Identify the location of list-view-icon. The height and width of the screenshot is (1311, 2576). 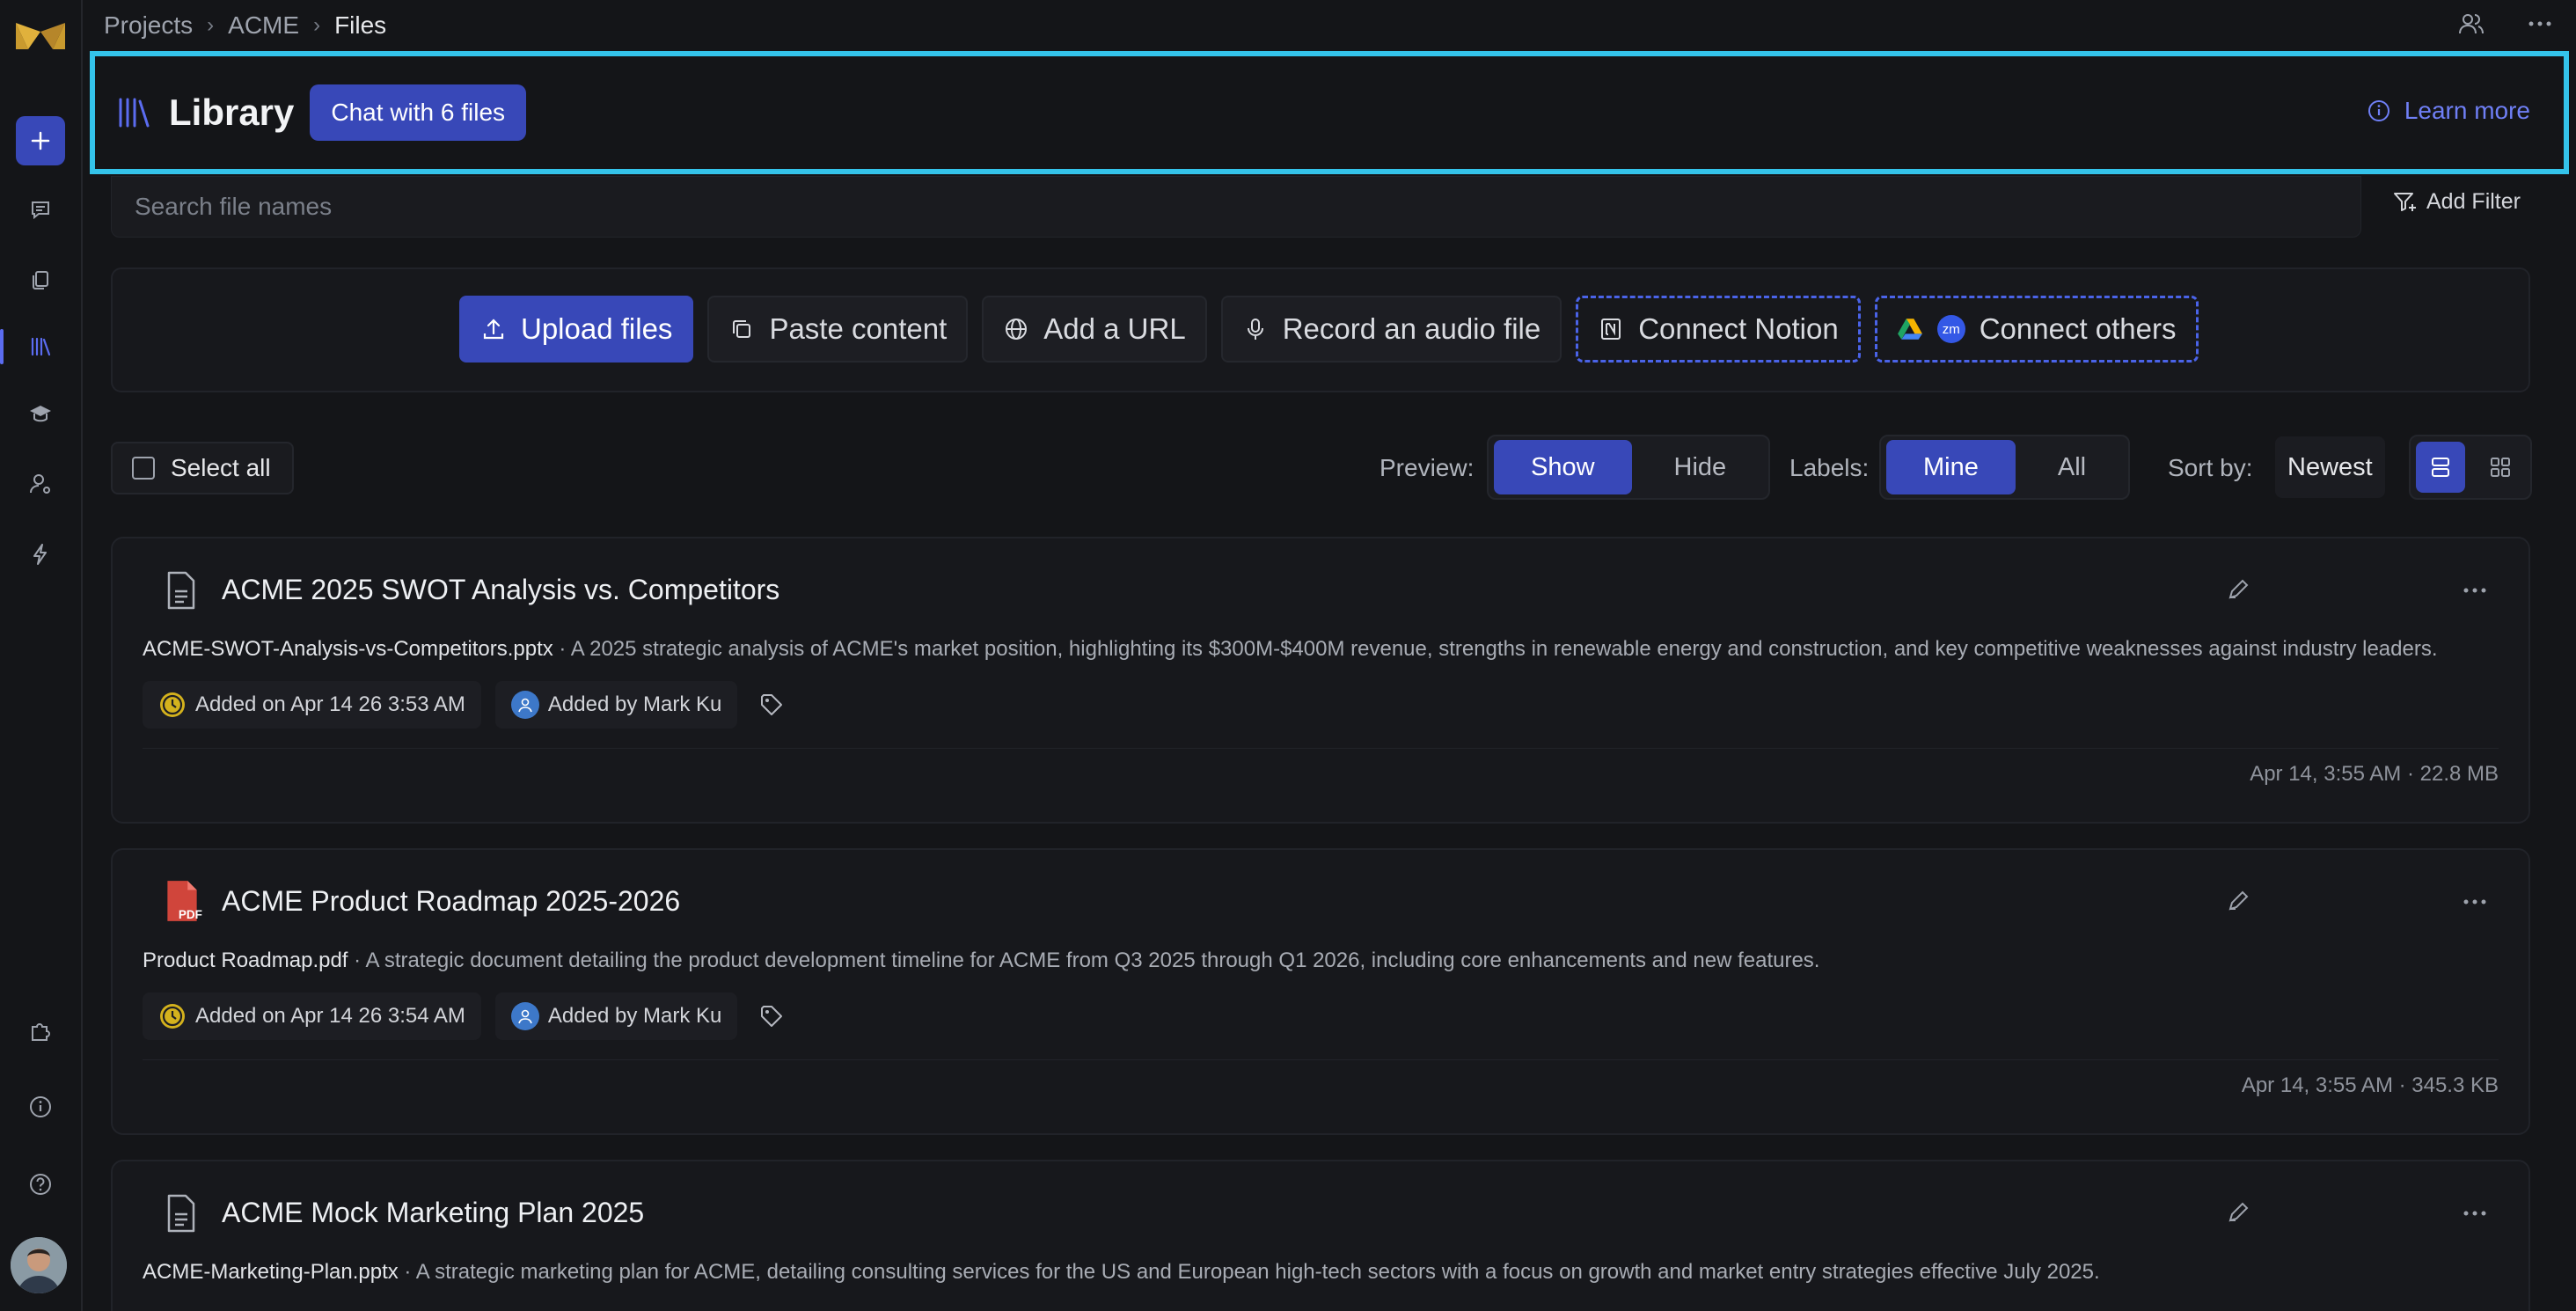
(2440, 467).